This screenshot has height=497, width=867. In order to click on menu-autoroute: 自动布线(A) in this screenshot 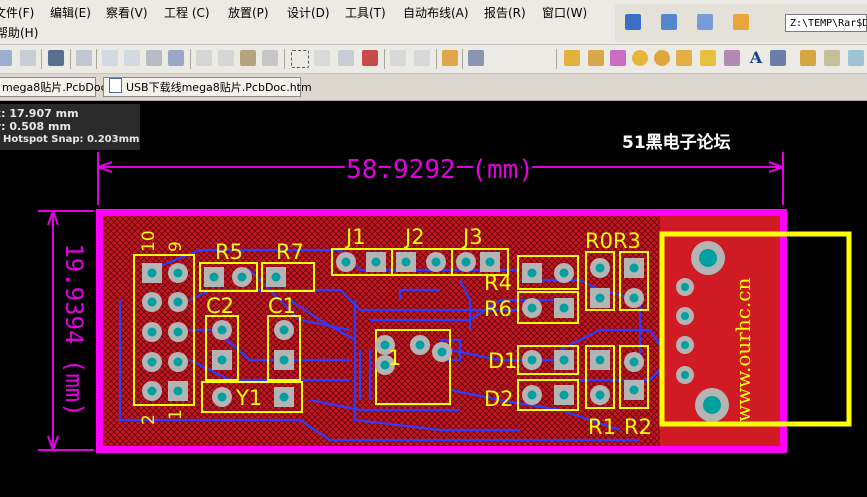, I will do `click(436, 12)`.